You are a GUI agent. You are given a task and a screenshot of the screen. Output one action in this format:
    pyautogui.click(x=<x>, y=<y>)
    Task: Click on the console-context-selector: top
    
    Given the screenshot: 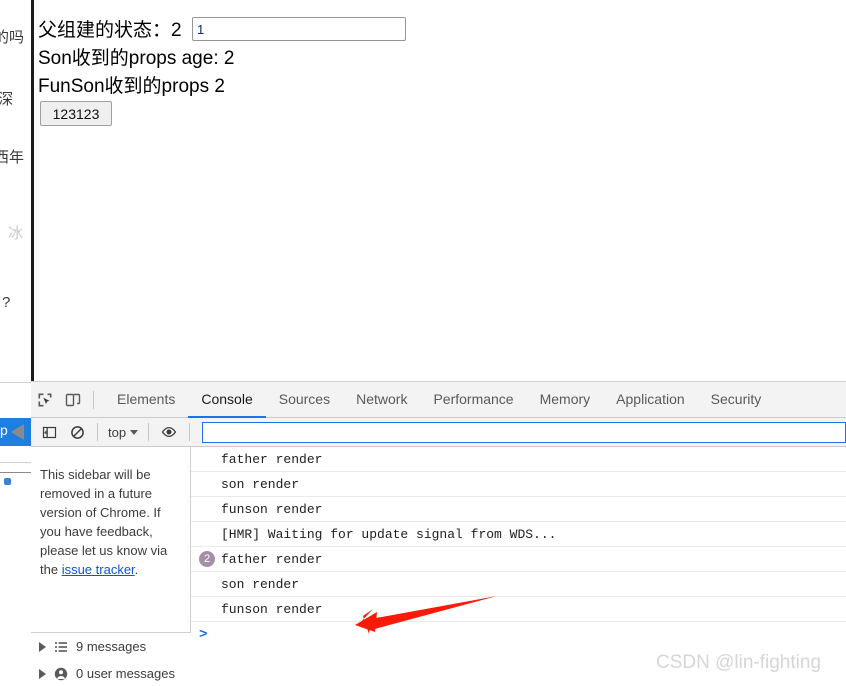 What is the action you would take?
    pyautogui.click(x=123, y=432)
    